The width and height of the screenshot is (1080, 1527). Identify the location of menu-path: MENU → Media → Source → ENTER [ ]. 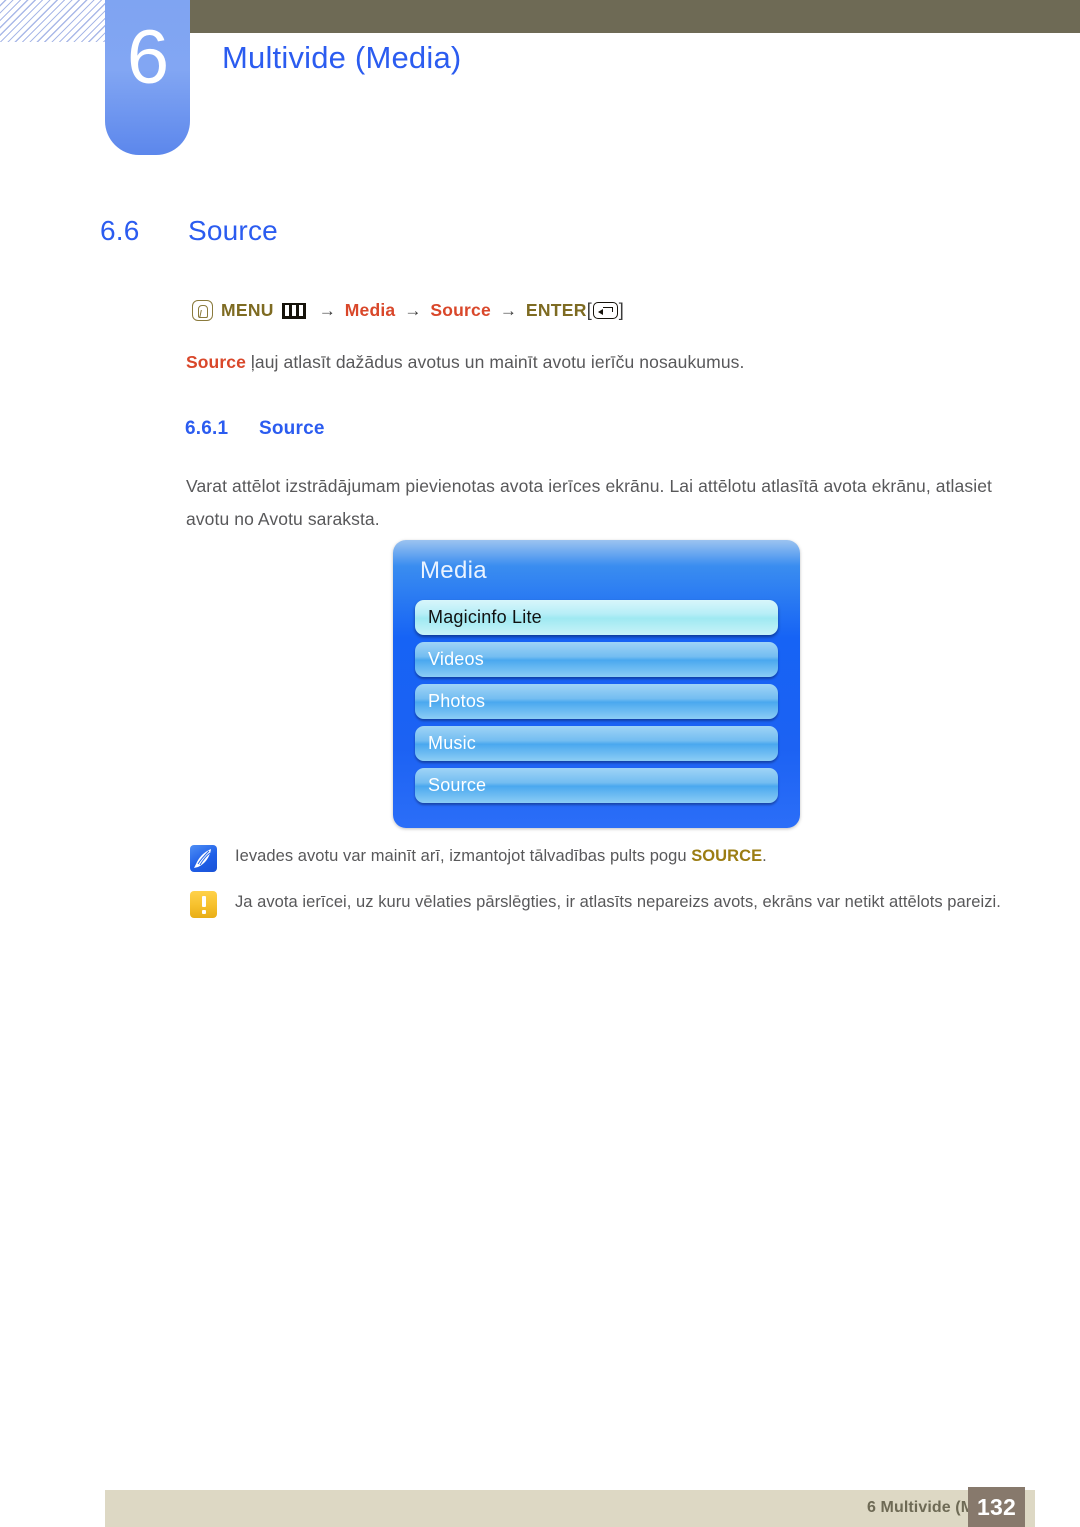
(408, 310).